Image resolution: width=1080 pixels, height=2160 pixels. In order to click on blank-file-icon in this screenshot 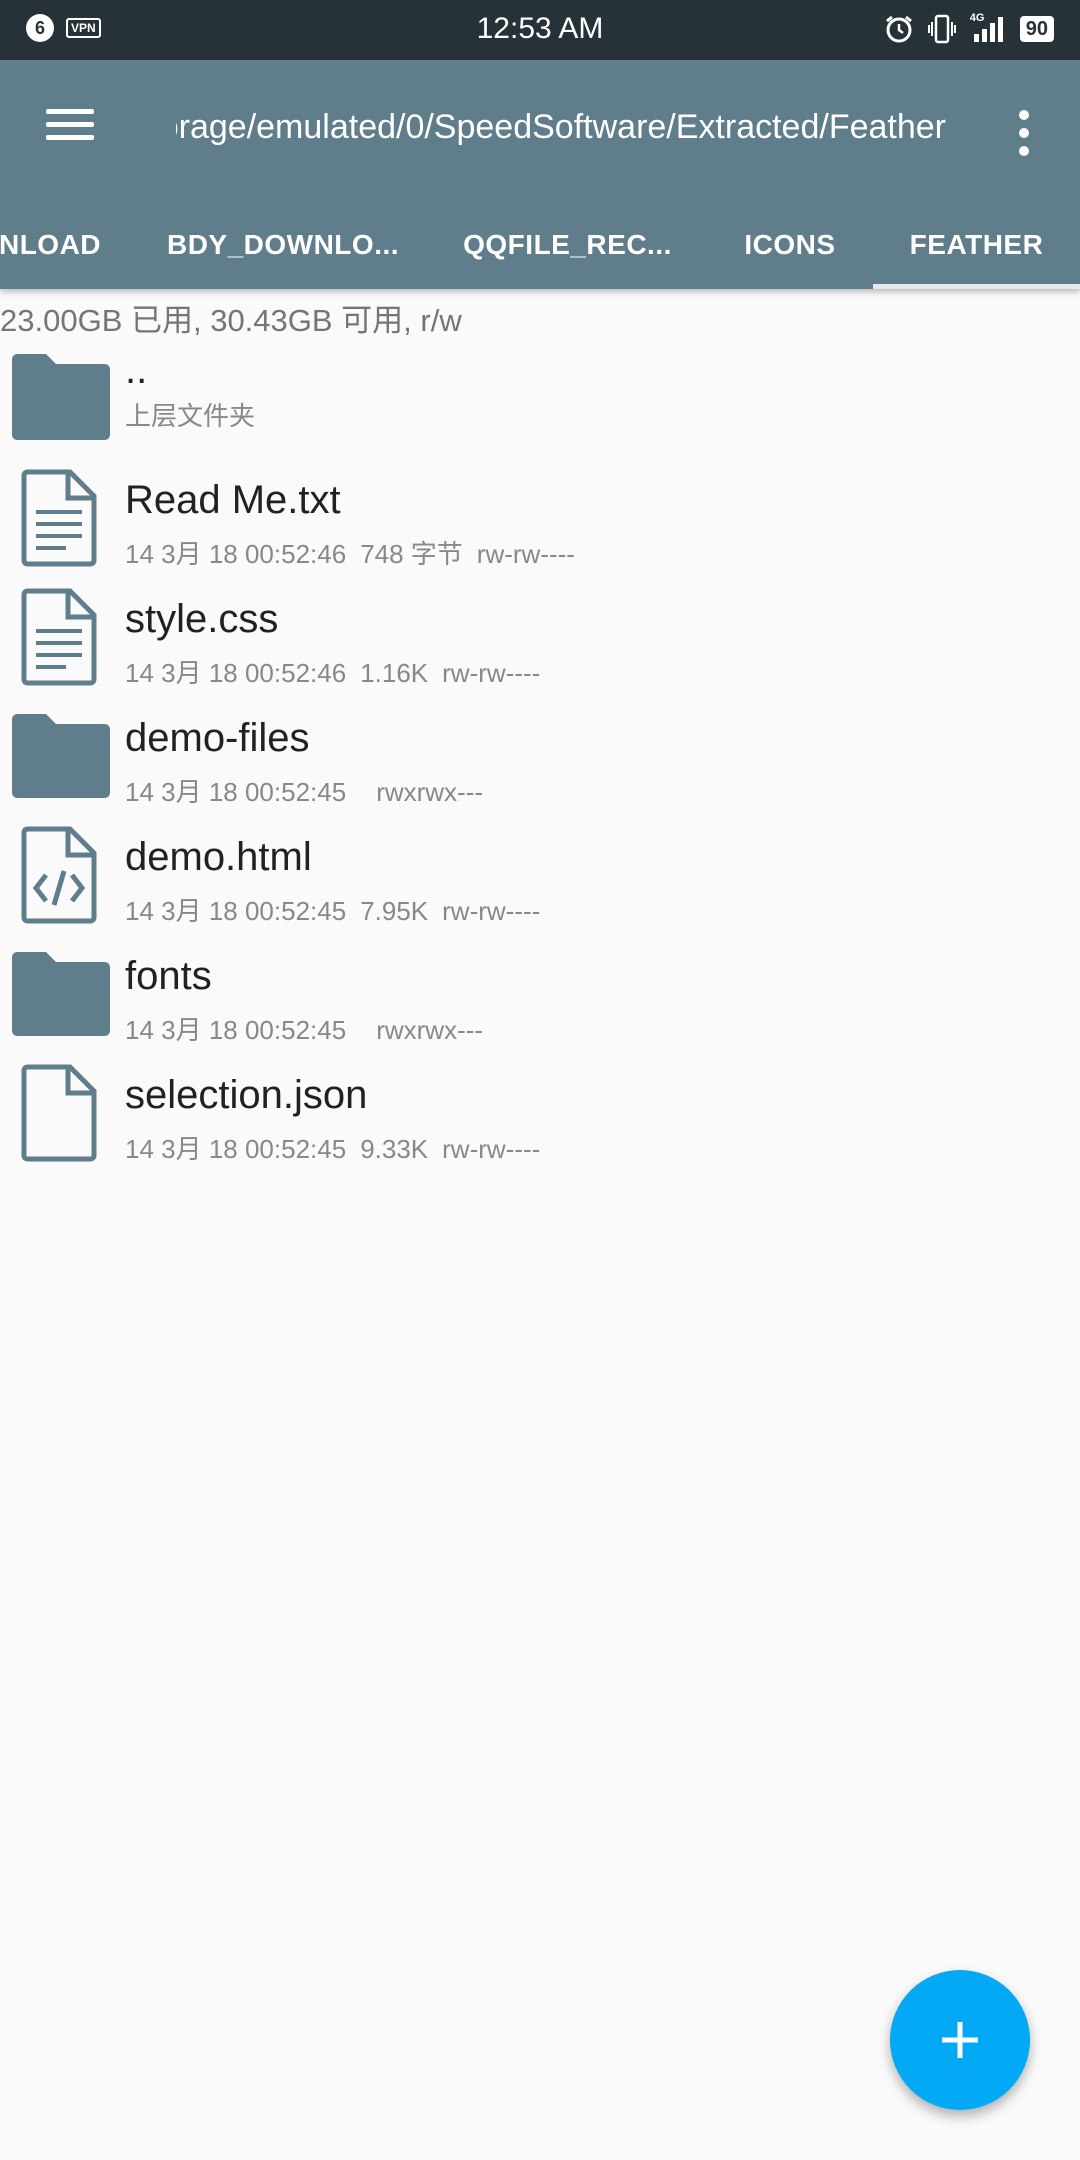, I will do `click(59, 1113)`.